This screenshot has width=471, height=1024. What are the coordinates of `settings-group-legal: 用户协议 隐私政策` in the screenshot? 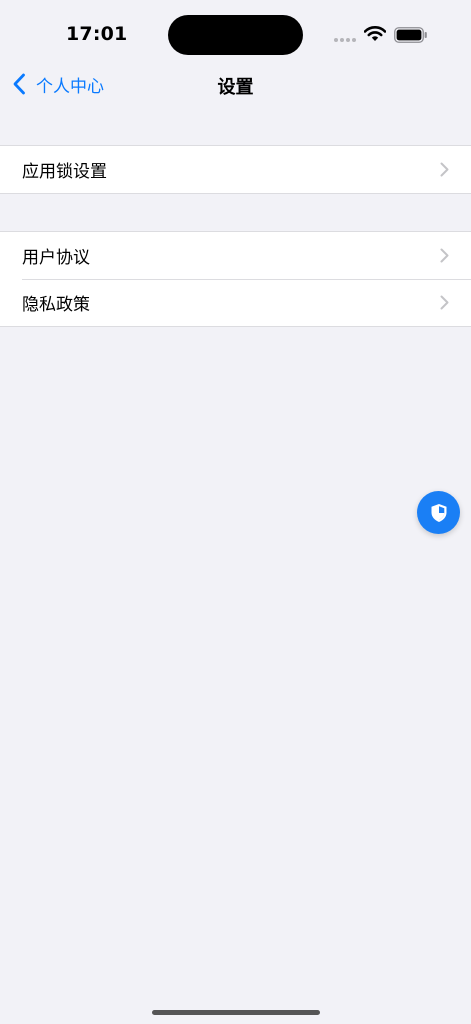 It's located at (235, 279).